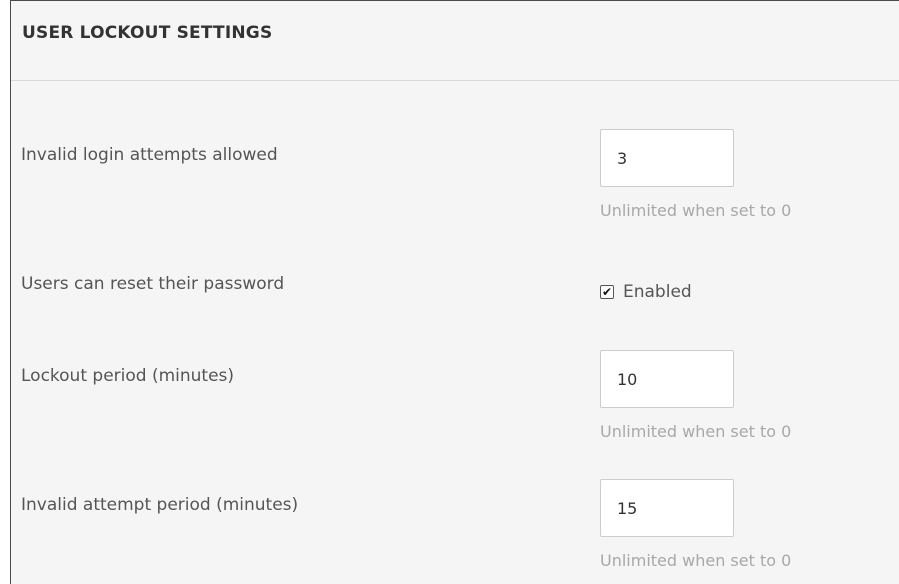 The width and height of the screenshot is (899, 584). I want to click on reset-password-checkbox-group: ✔ Enabled, so click(646, 292).